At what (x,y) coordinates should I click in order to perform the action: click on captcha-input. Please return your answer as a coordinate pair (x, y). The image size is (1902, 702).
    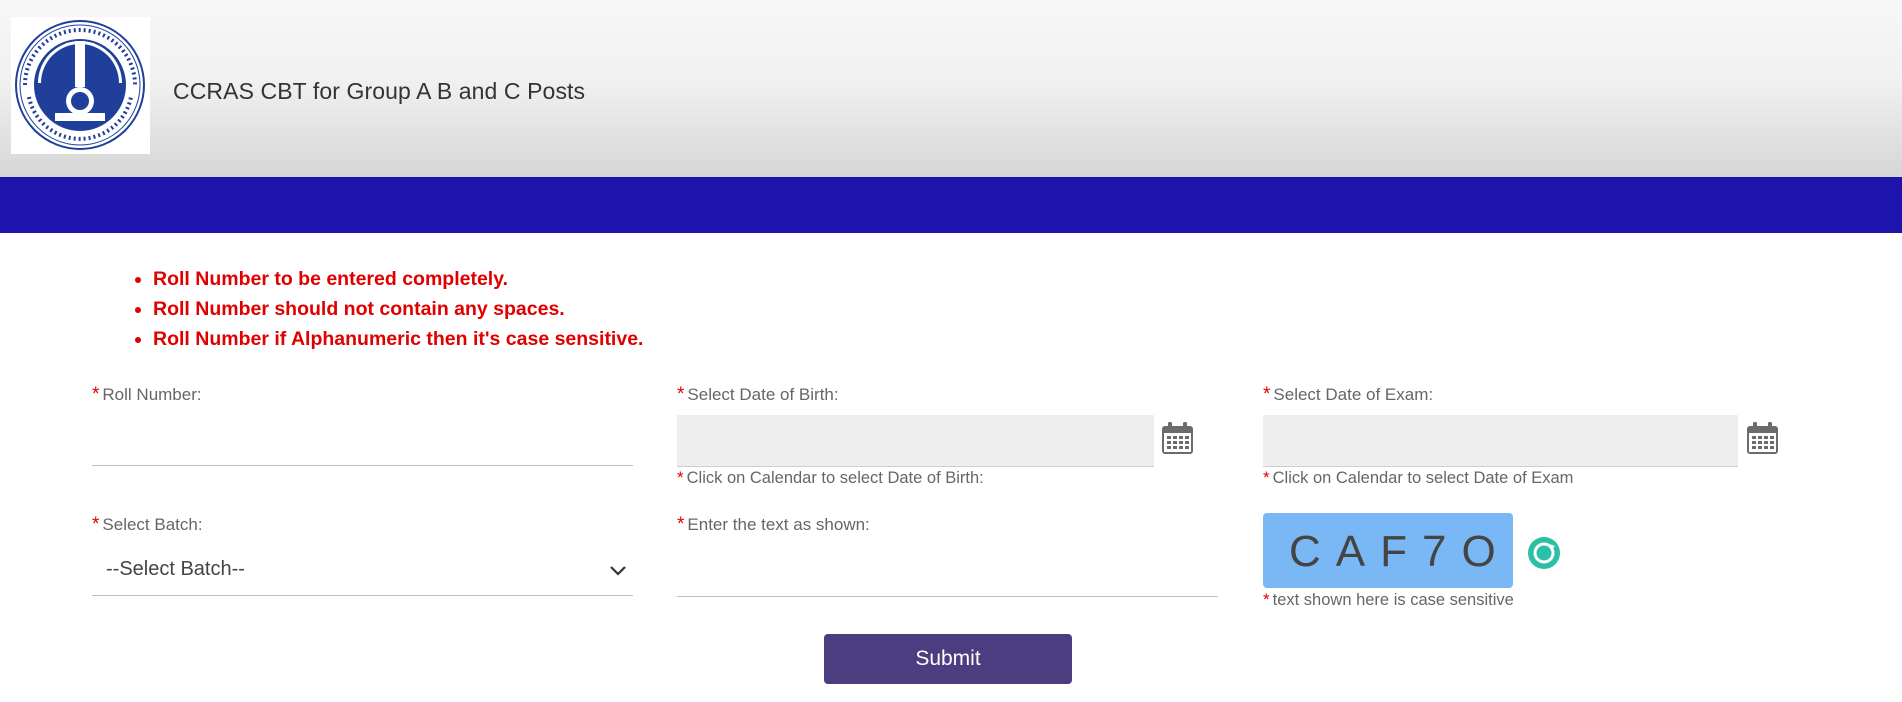
    Looking at the image, I should click on (947, 576).